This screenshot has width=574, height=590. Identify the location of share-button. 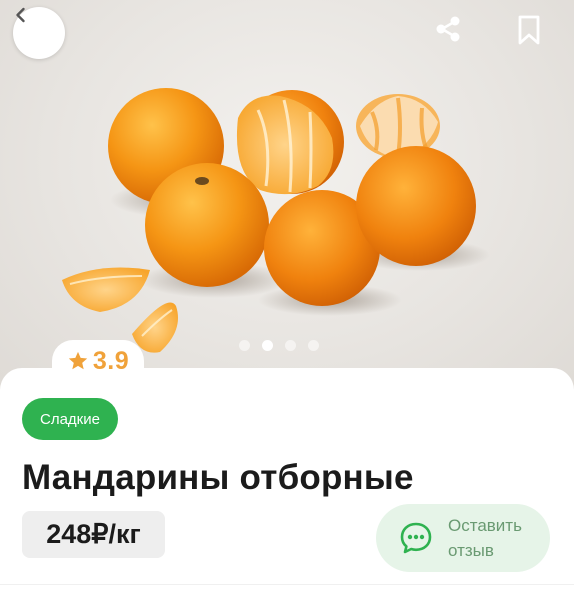
(451, 32).